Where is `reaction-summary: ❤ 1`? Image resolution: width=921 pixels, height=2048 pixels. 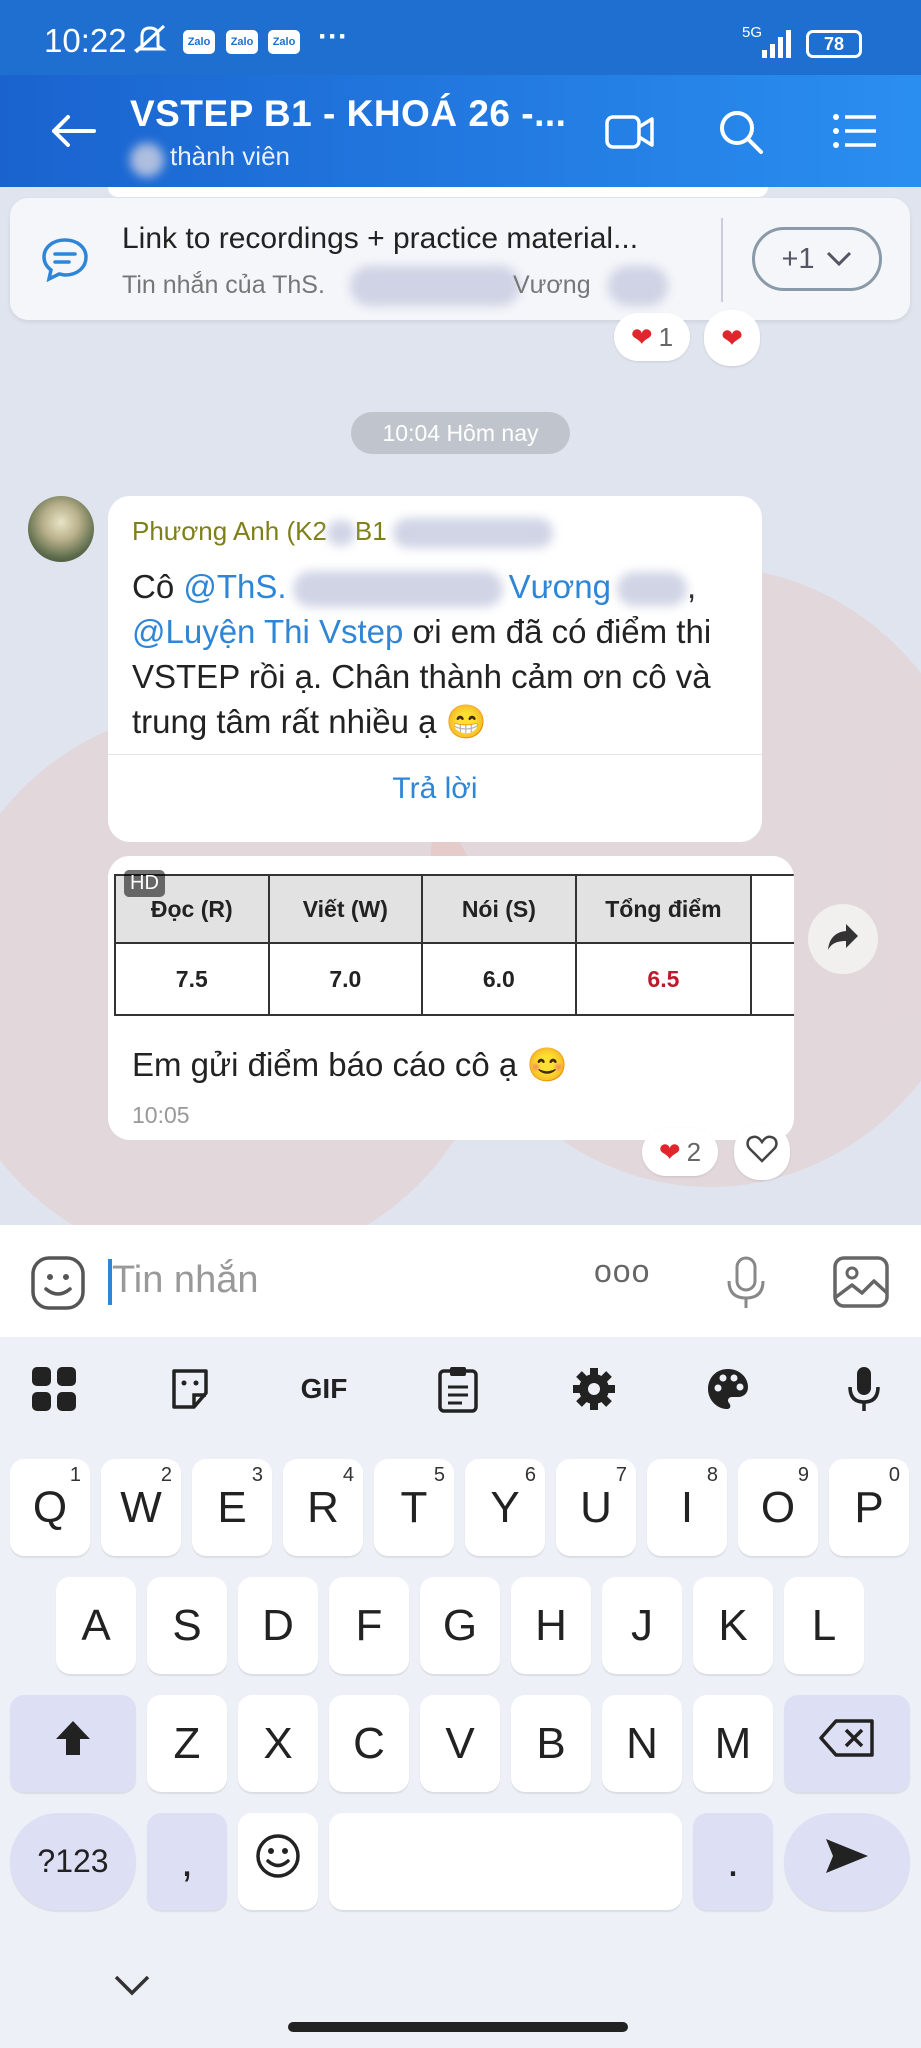
reaction-summary: ❤ 1 is located at coordinates (652, 337).